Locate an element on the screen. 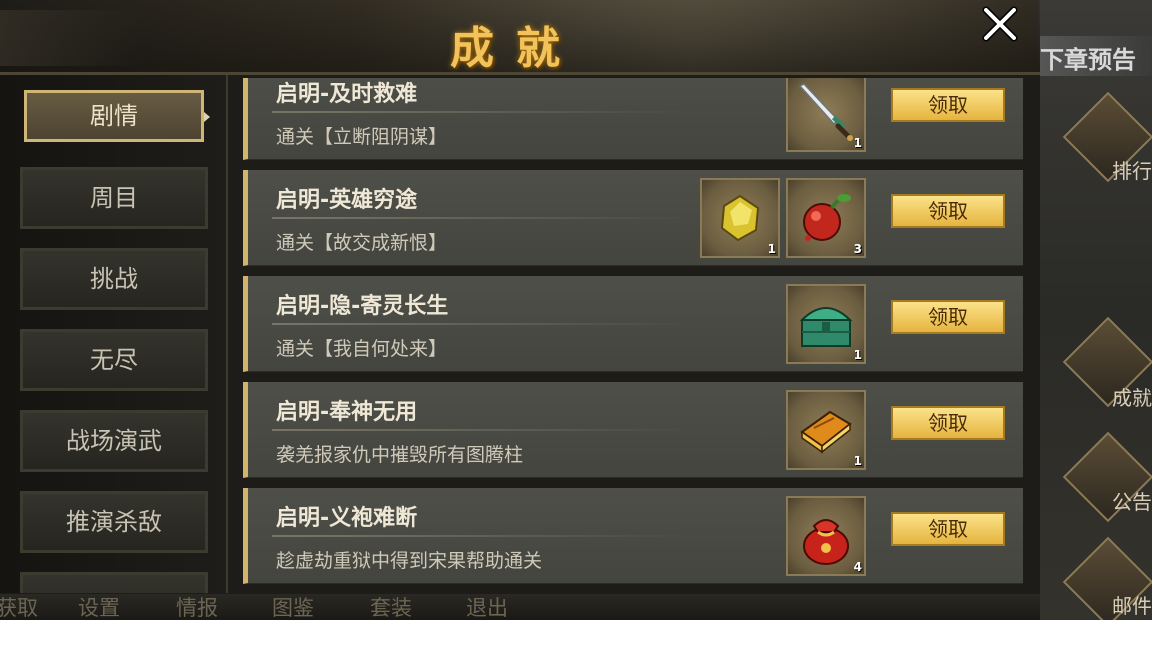 This screenshot has width=1152, height=647. reward-count: 3 is located at coordinates (857, 249).